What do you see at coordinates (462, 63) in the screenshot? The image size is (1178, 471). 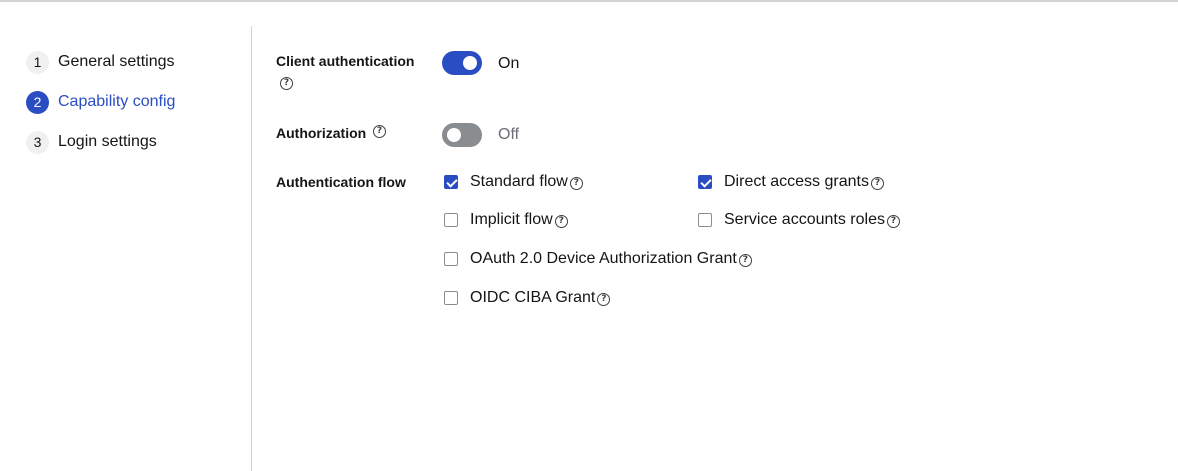 I see `client-authentication-switch` at bounding box center [462, 63].